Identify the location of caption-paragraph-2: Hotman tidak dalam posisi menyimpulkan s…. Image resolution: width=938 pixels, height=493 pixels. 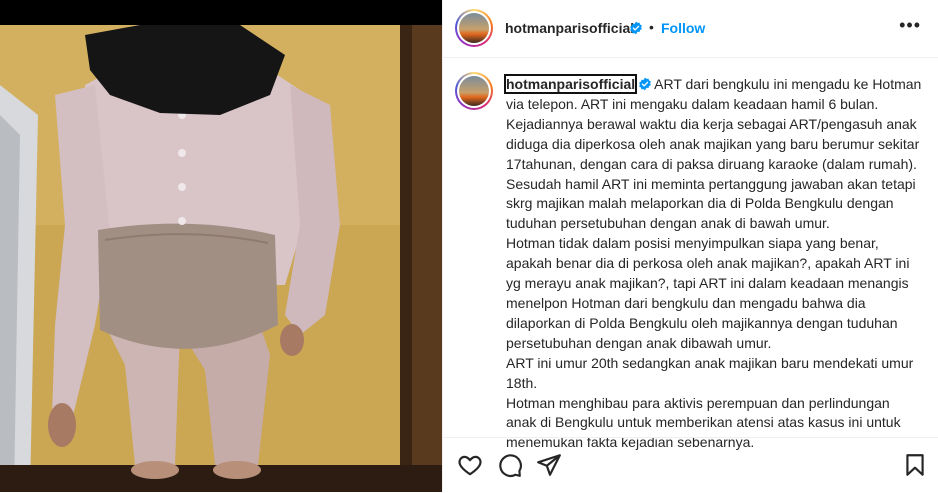
(708, 293).